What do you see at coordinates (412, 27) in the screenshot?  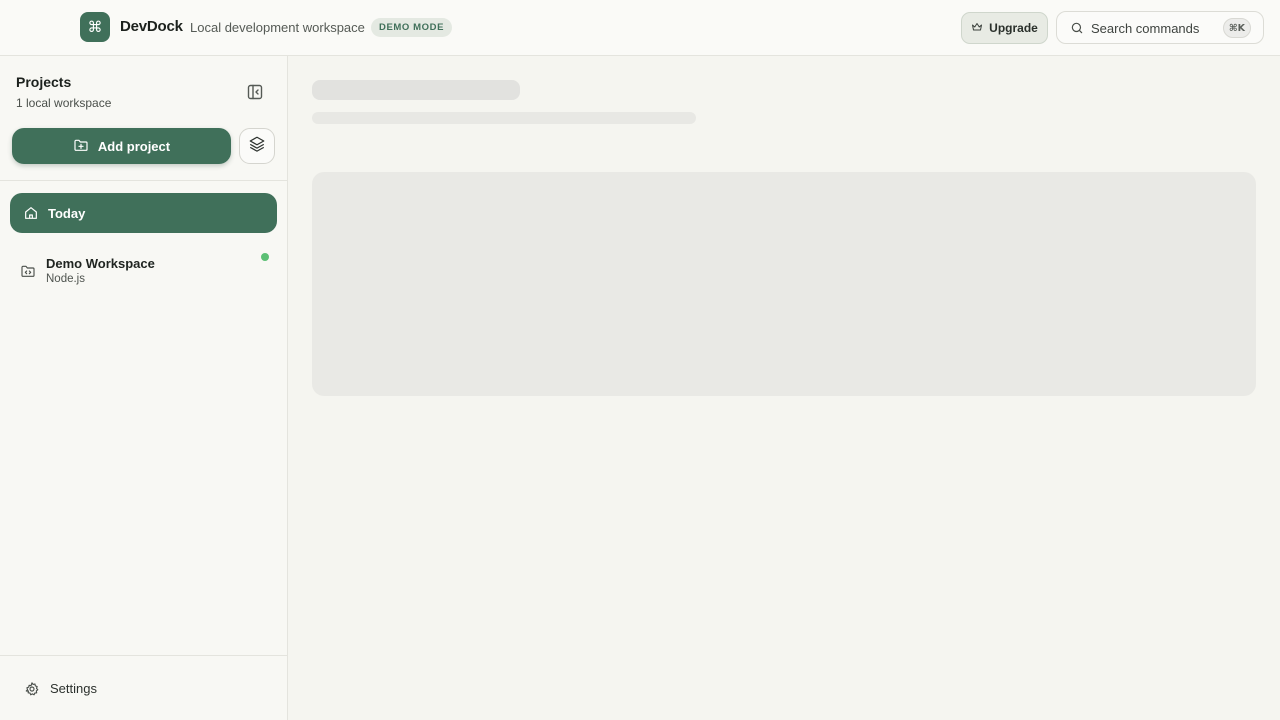 I see `demo-mode-badge: DEMO MODE` at bounding box center [412, 27].